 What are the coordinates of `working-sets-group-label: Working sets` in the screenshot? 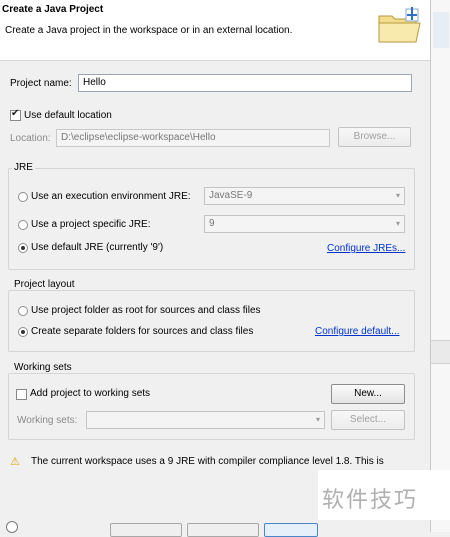 It's located at (43, 367).